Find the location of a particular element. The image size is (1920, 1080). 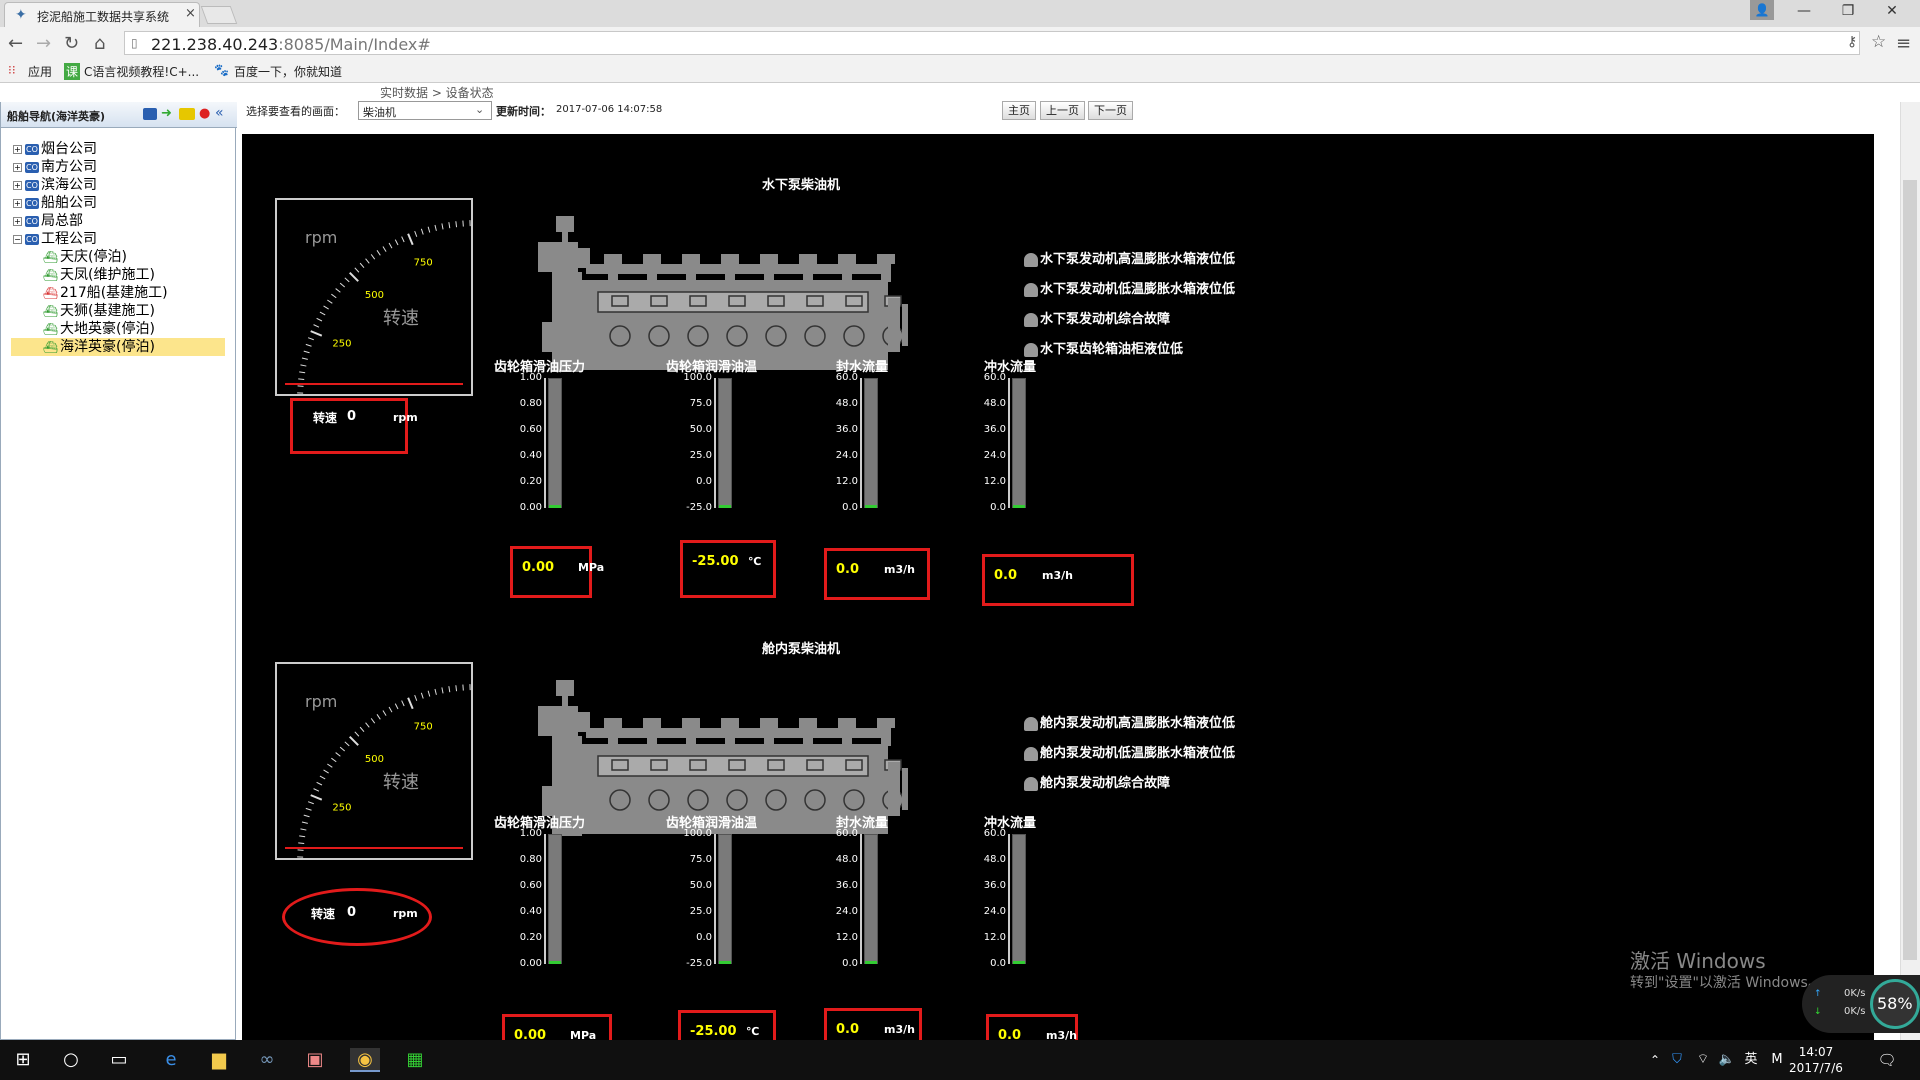

minimize-icon: — is located at coordinates (1804, 13).